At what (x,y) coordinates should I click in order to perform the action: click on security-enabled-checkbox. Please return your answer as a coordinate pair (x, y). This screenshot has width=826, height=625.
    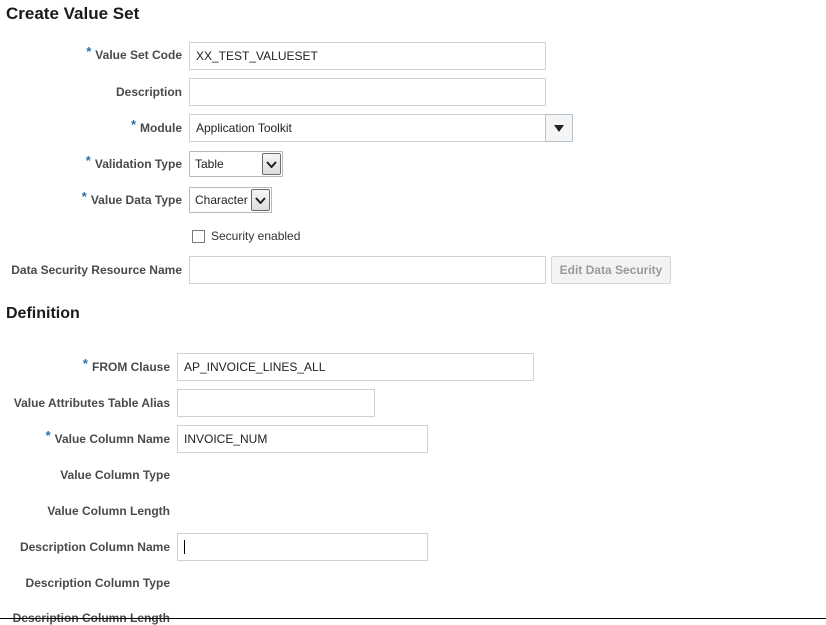
    Looking at the image, I should click on (198, 236).